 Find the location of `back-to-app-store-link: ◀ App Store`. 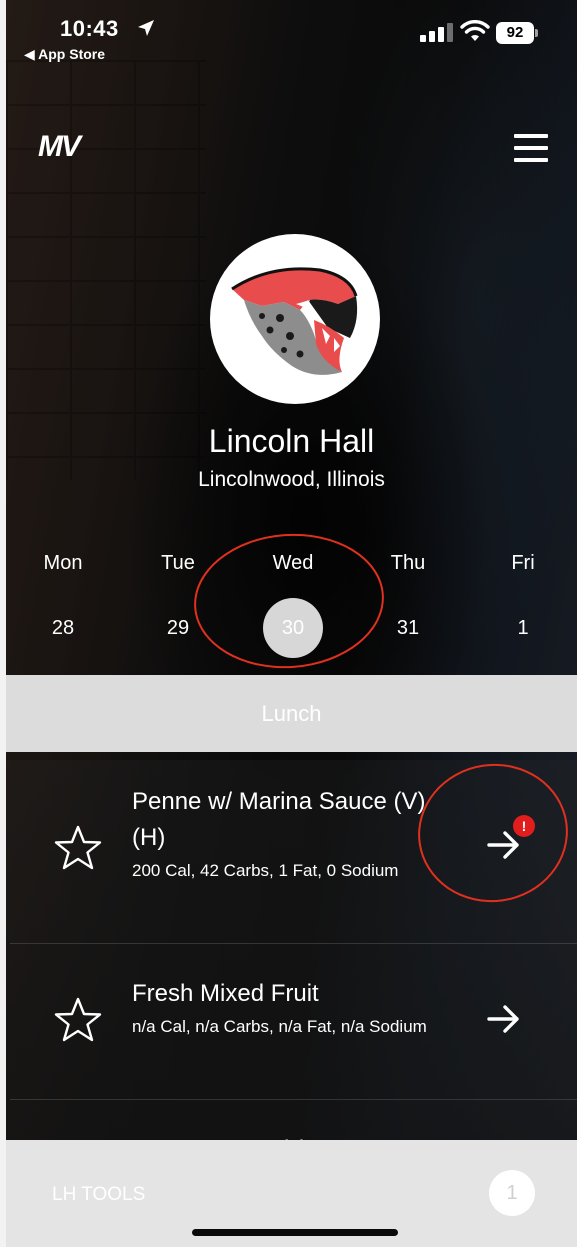

back-to-app-store-link: ◀ App Store is located at coordinates (64, 54).